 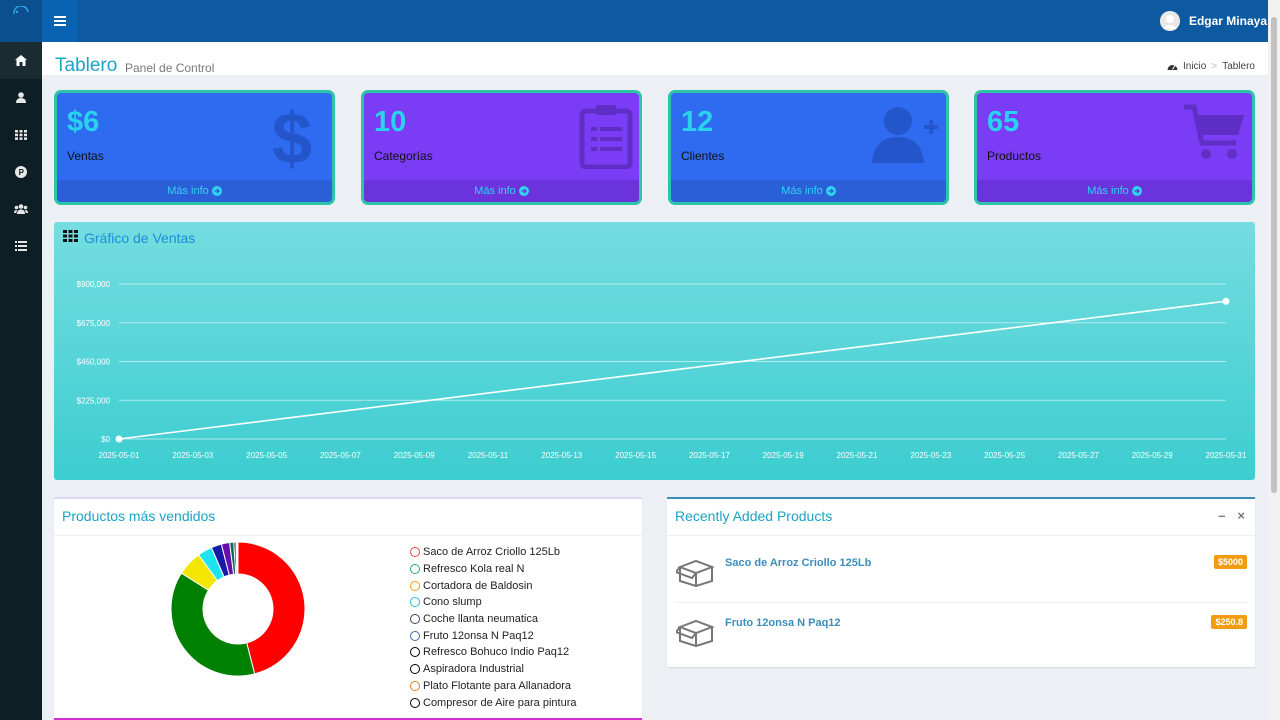 I want to click on grid-icon, so click(x=21, y=134).